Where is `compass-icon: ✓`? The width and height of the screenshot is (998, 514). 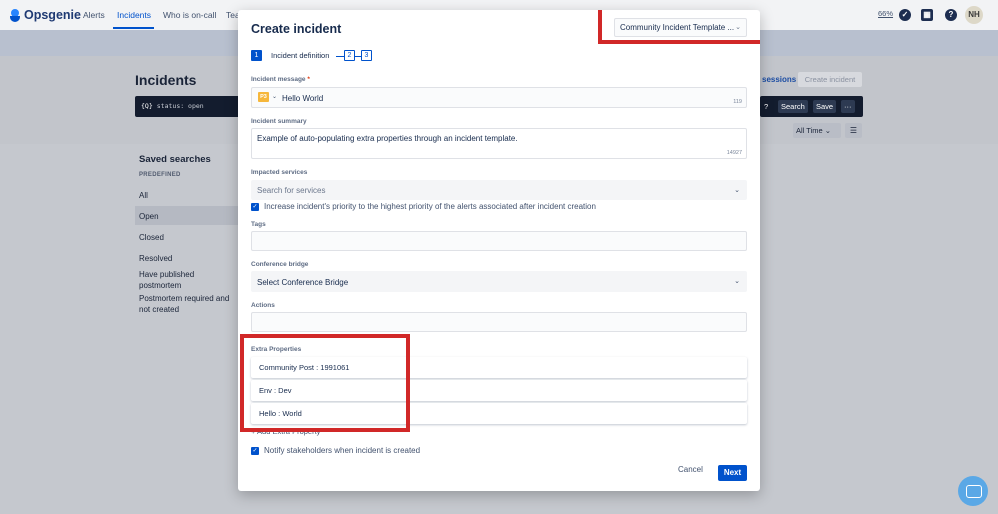 compass-icon: ✓ is located at coordinates (905, 15).